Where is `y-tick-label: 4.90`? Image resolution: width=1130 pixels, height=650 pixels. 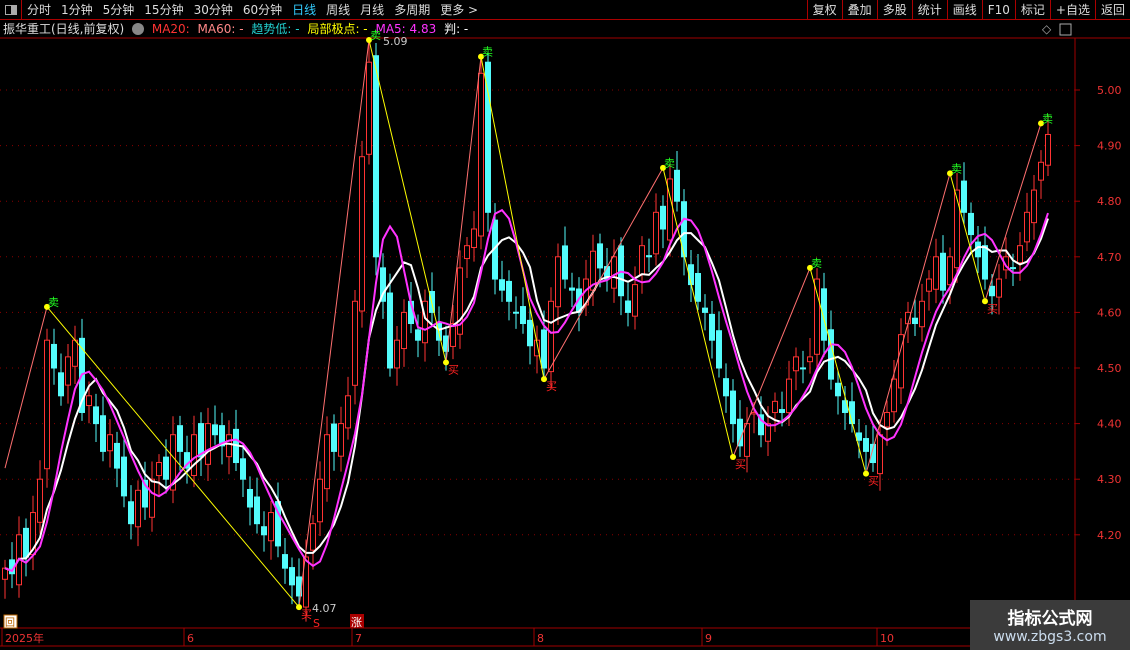
y-tick-label: 4.90 is located at coordinates (1109, 146).